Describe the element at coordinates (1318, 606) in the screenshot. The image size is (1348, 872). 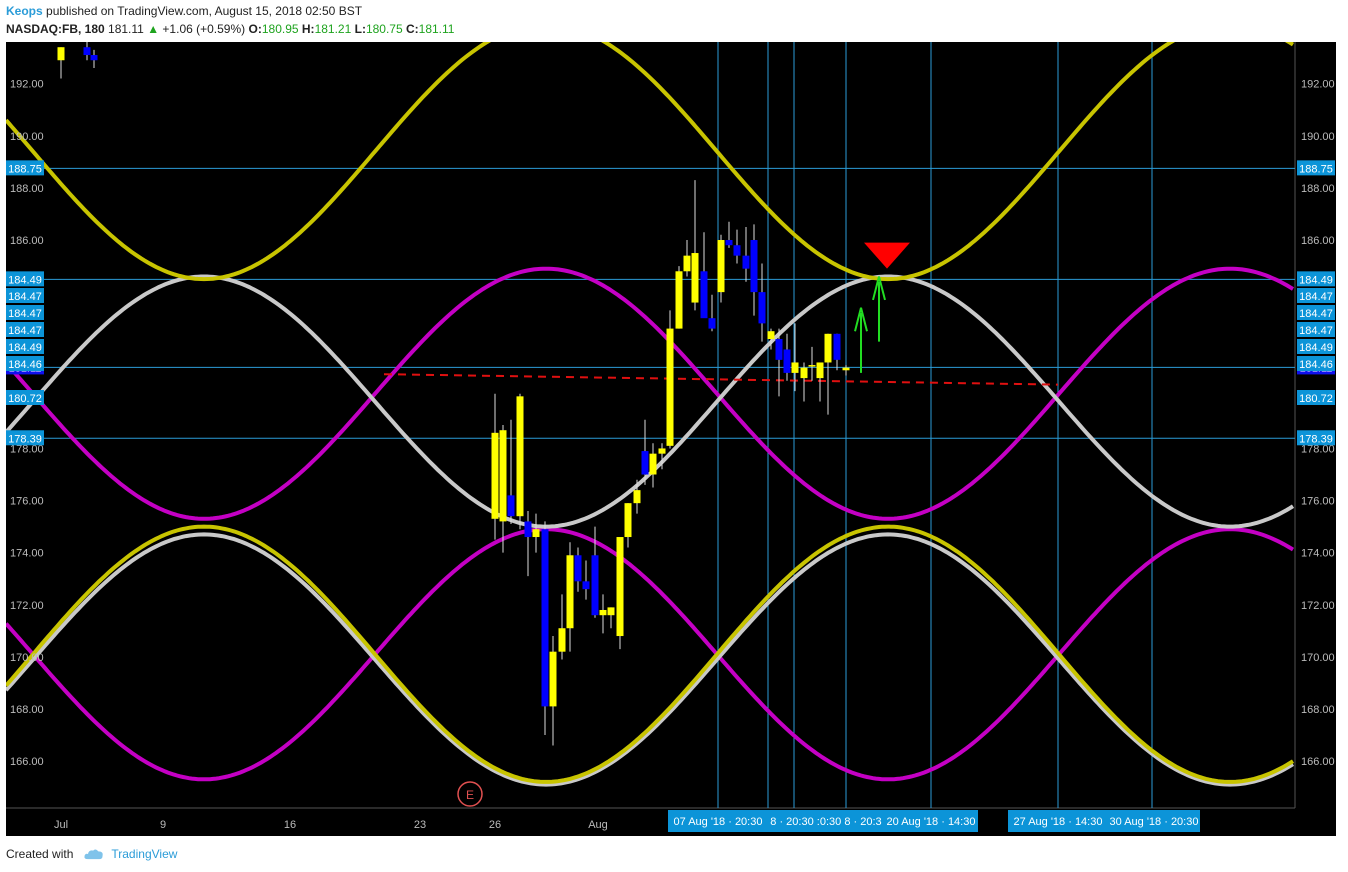
I see `price-axis-label-right: 172.00` at that location.